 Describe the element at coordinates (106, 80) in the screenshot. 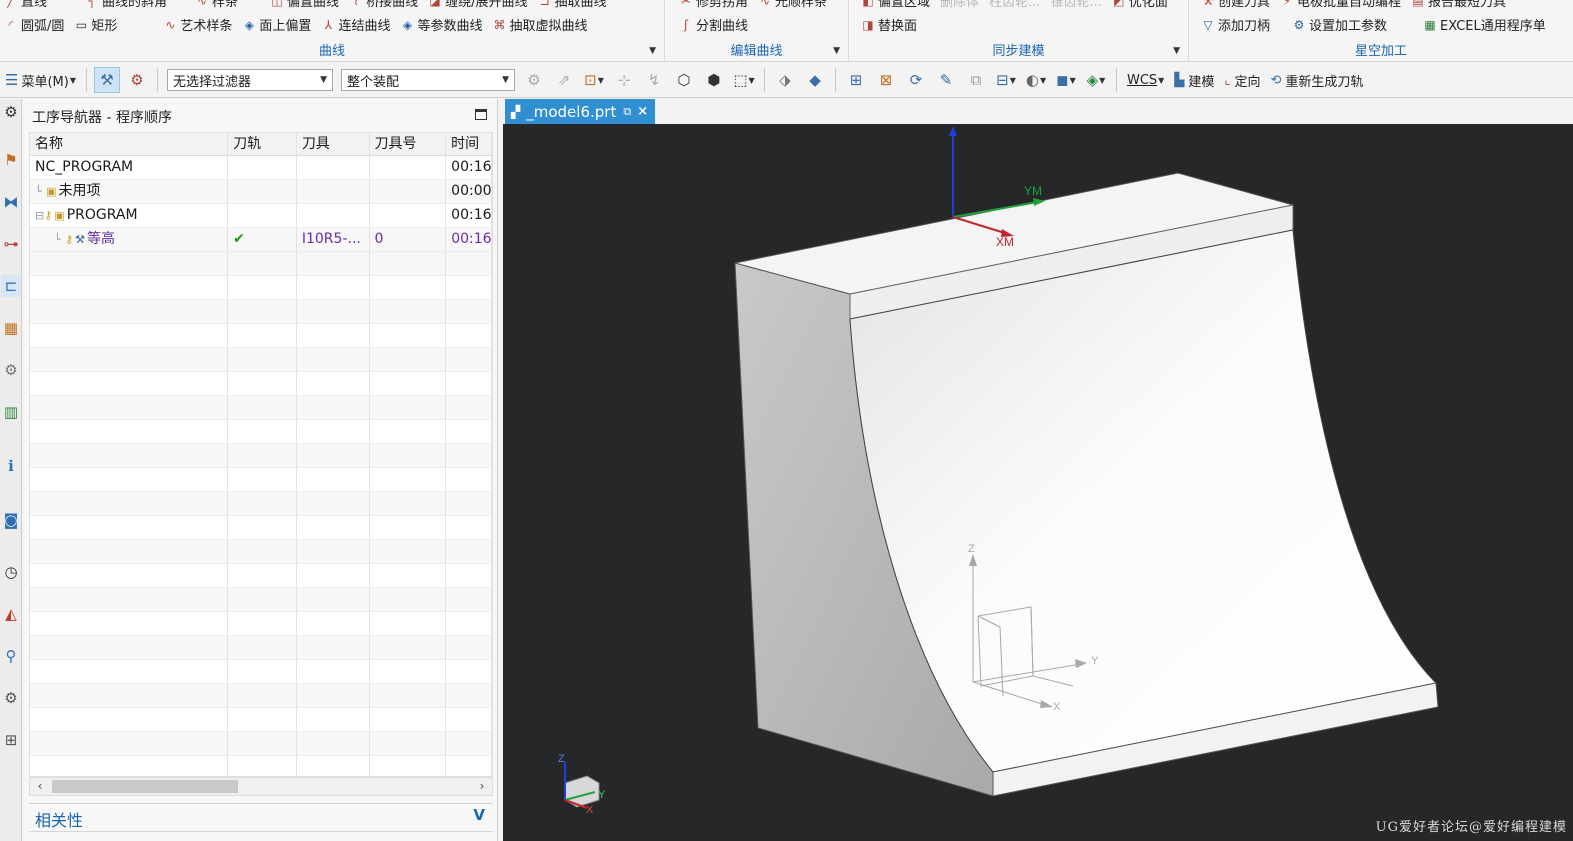

I see `program-order-view-button: ⚒` at that location.